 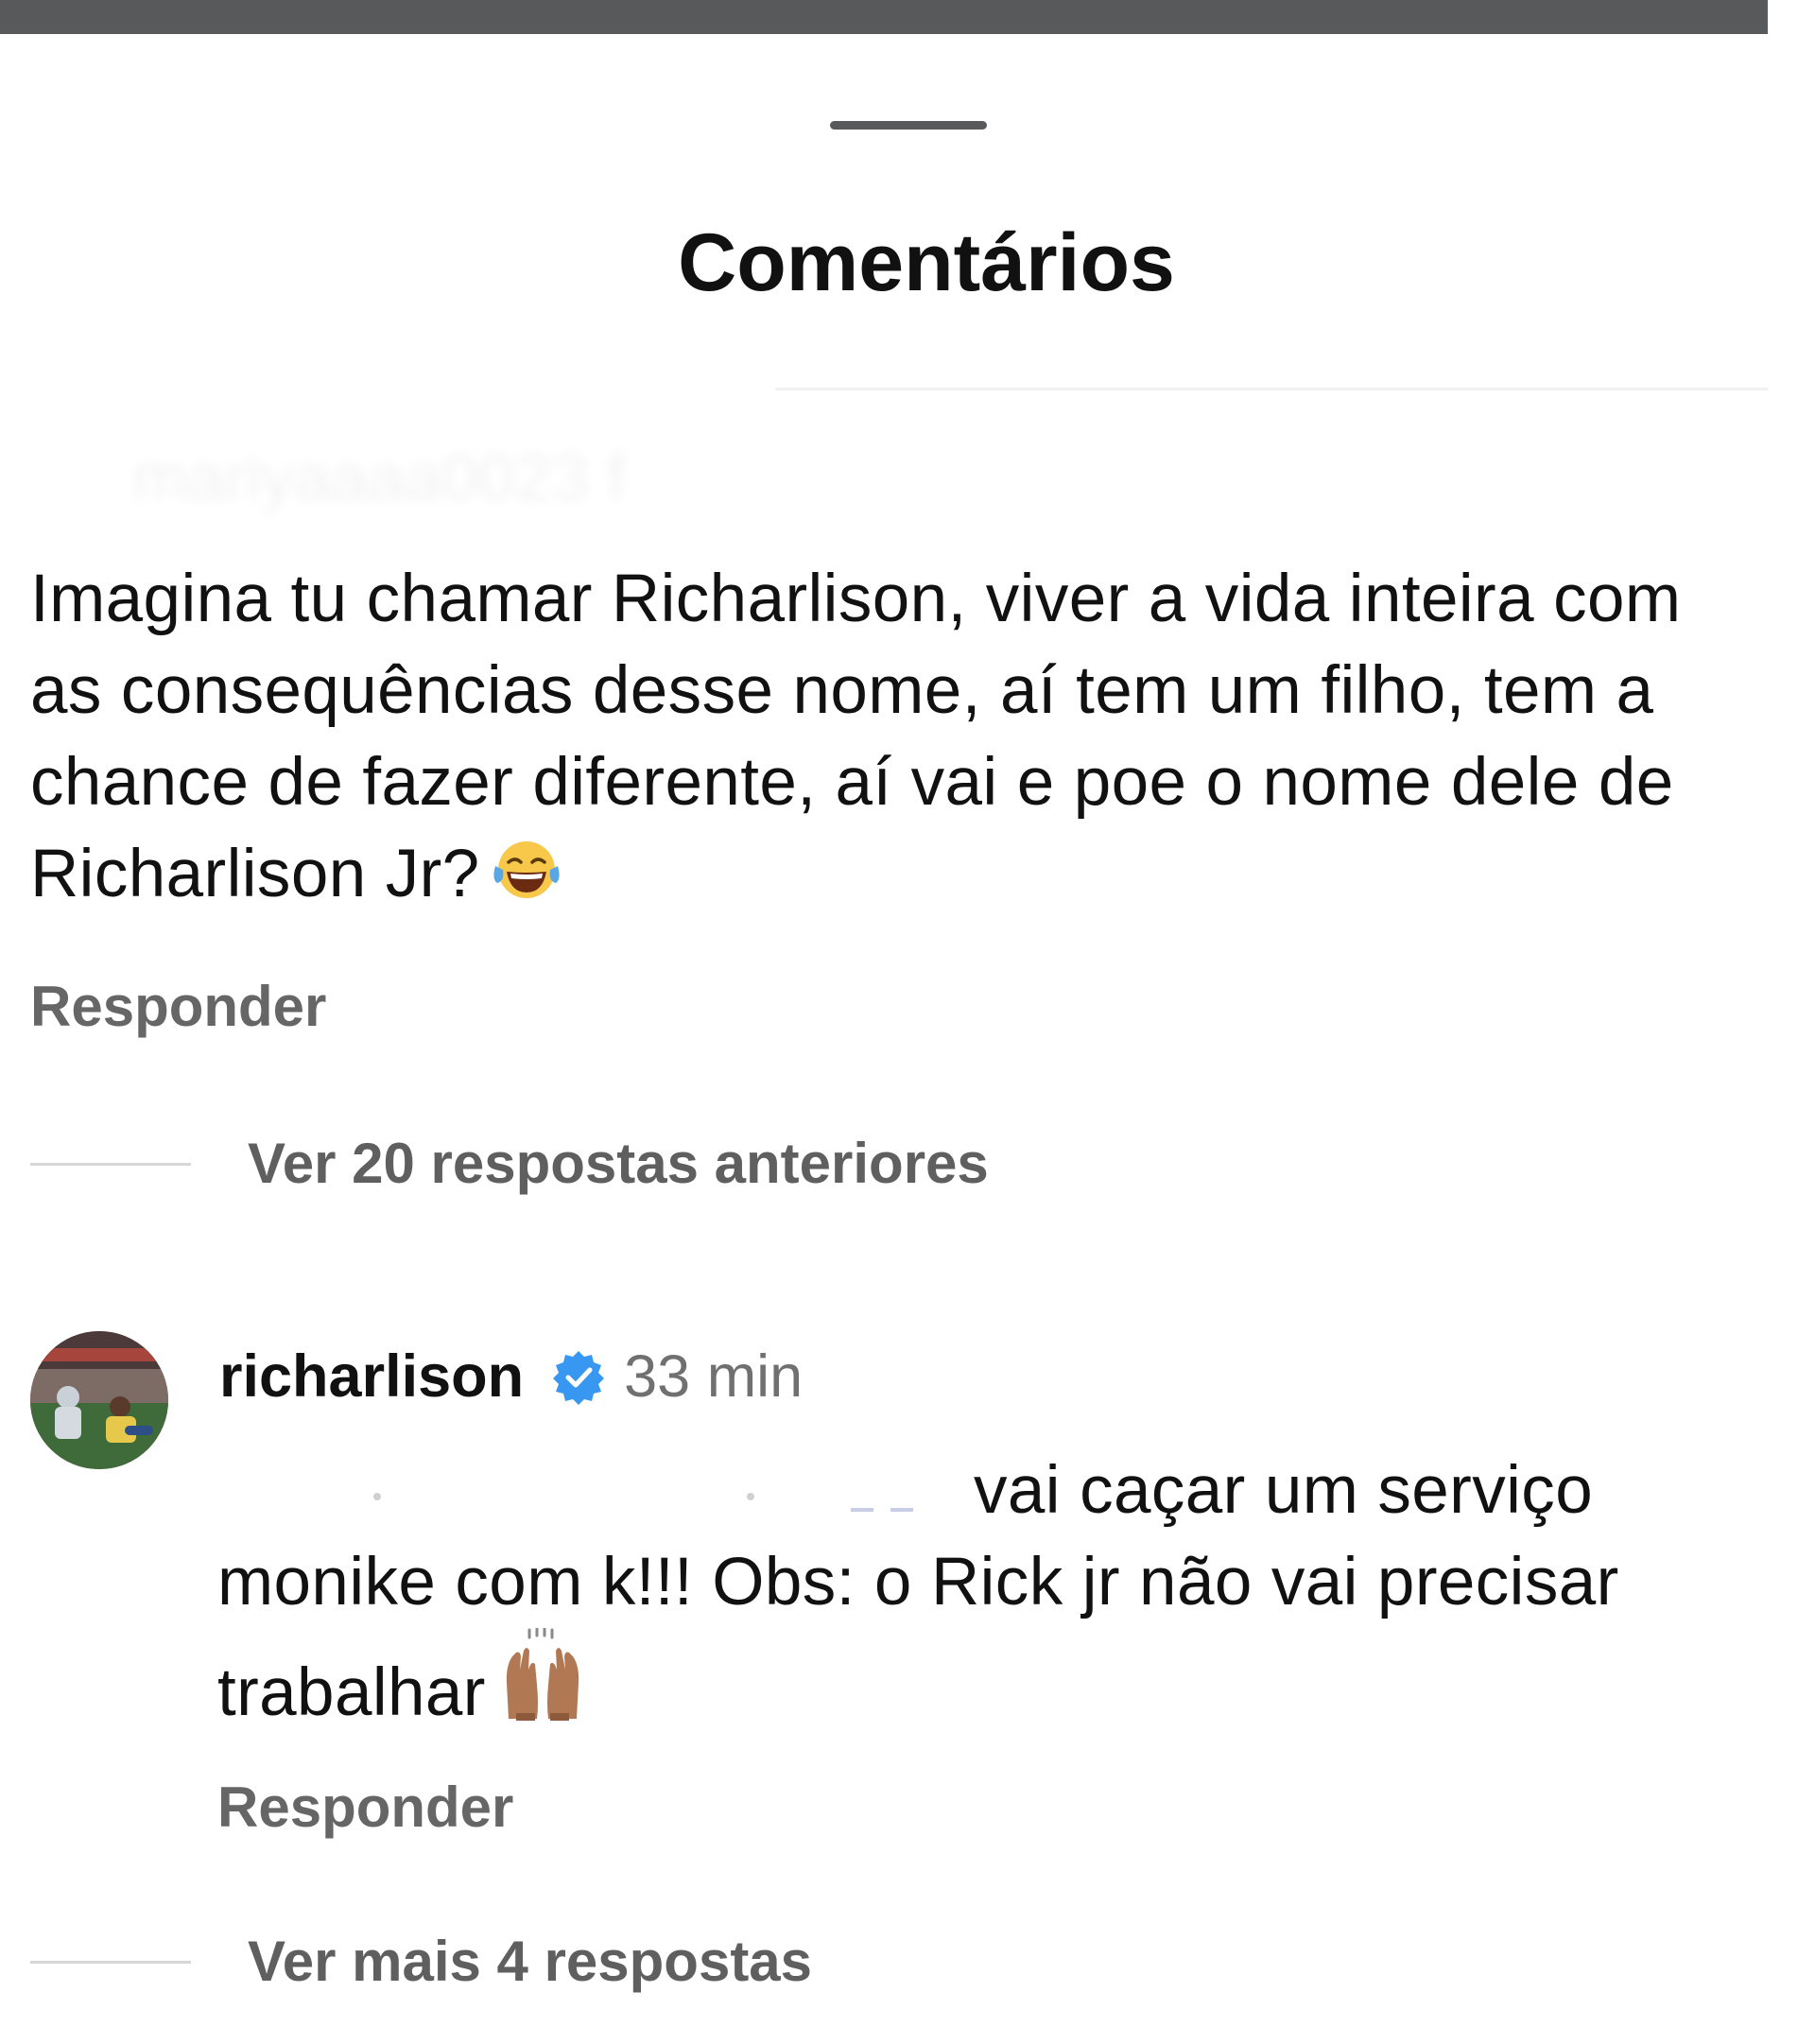 What do you see at coordinates (378, 477) in the screenshot?
I see `comment-username: mariyaaaa0023 f` at bounding box center [378, 477].